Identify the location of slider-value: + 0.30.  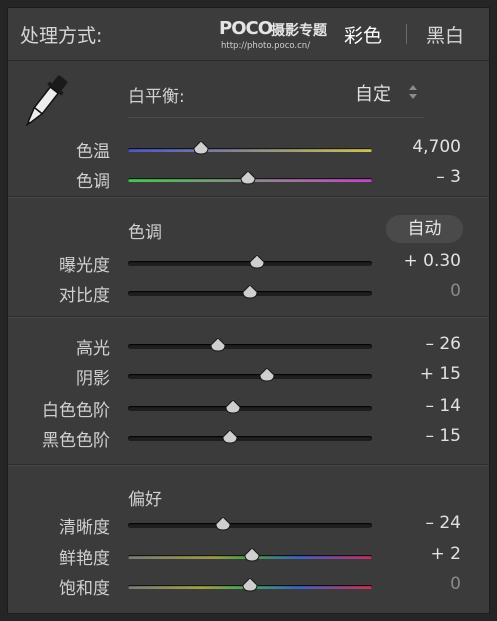
(433, 261).